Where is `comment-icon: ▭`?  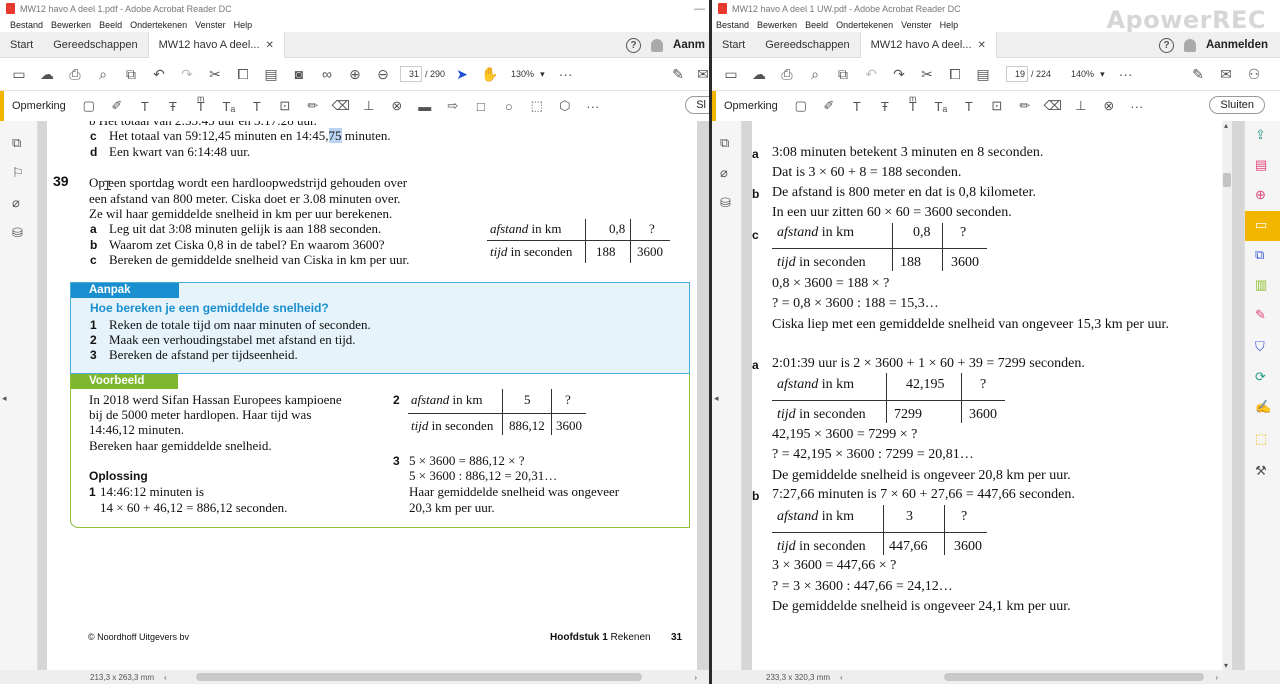
comment-icon: ▭ is located at coordinates (1261, 225).